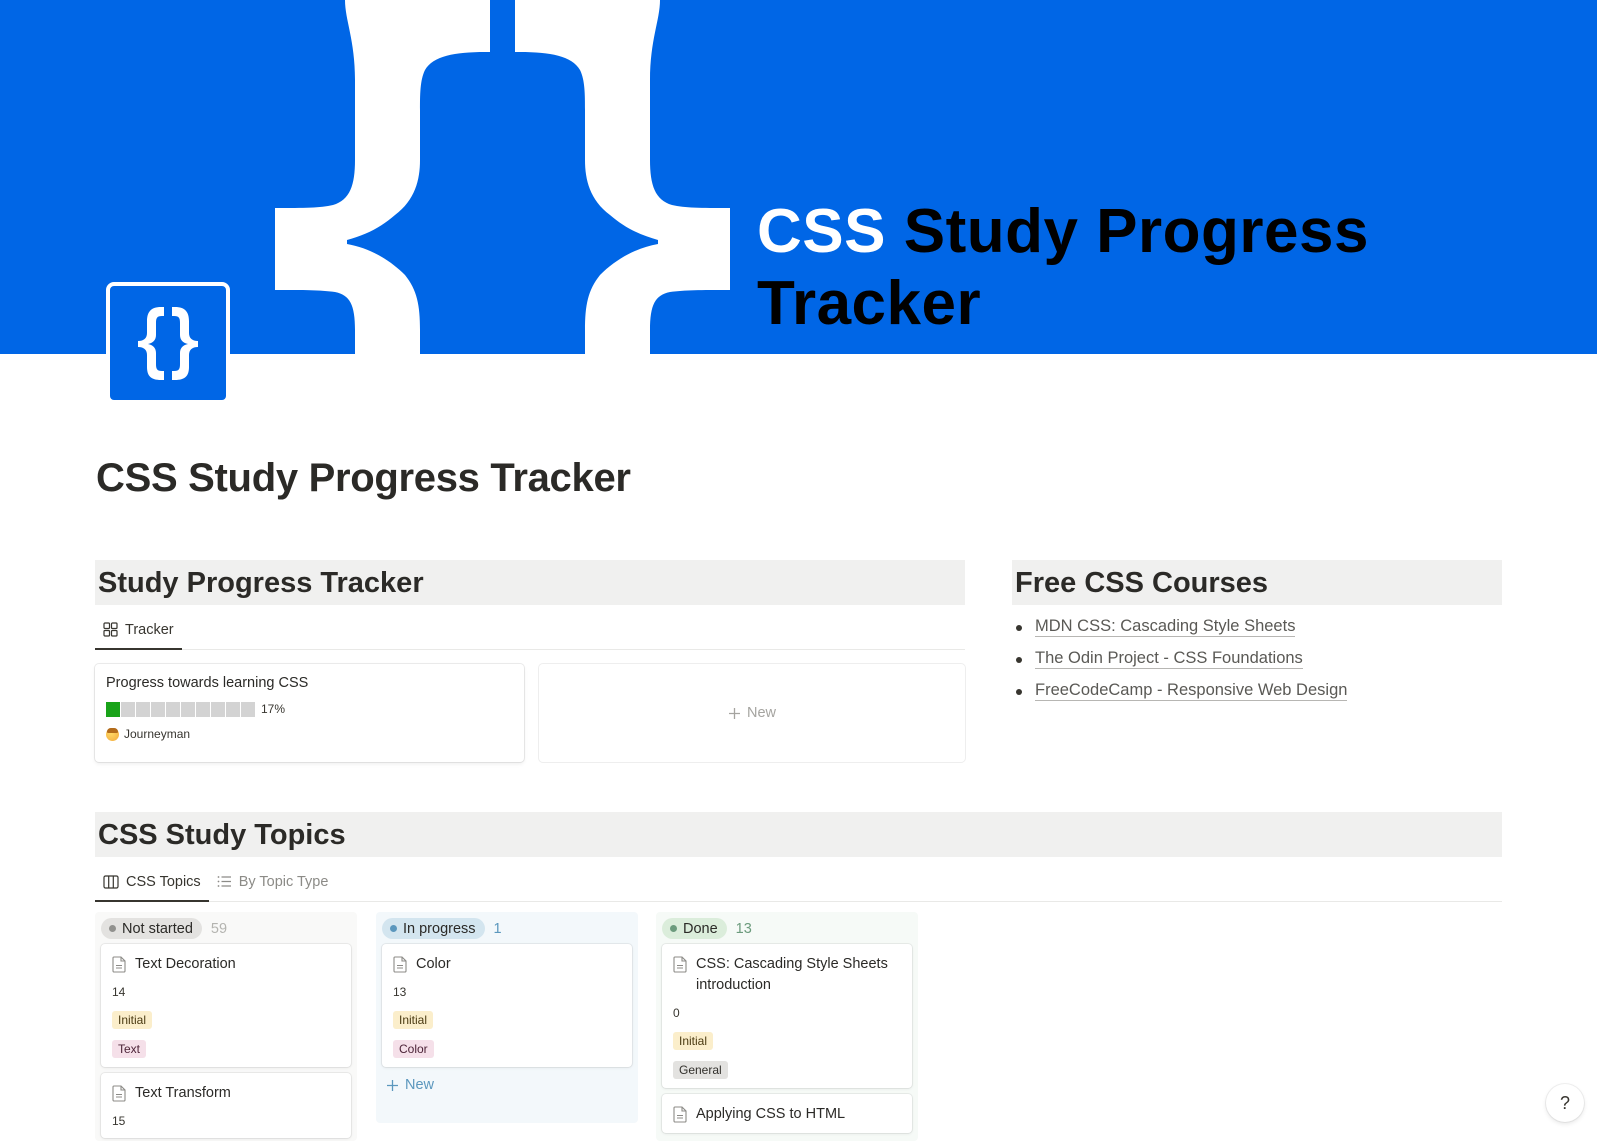  I want to click on type-tag: Color, so click(413, 1049).